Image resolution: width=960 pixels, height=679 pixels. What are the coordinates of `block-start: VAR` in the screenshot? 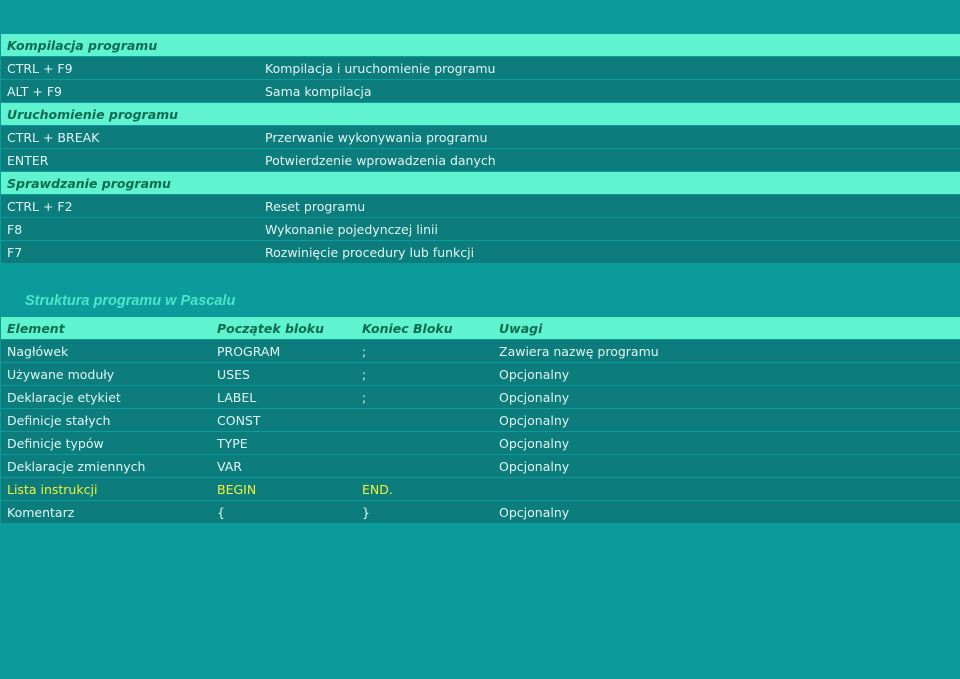 It's located at (229, 466).